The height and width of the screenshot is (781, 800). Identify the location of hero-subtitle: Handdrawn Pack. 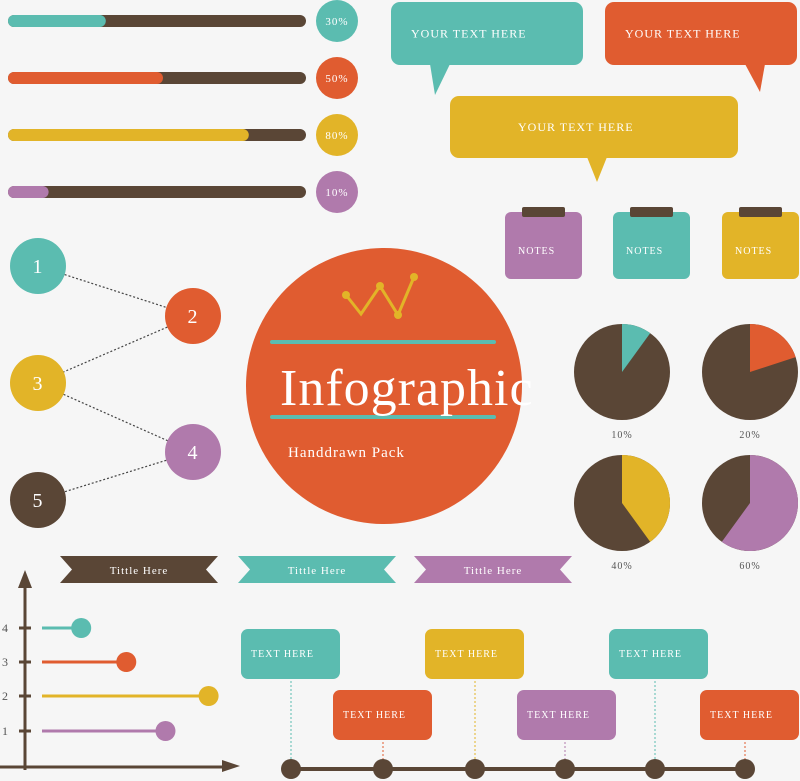
(346, 453).